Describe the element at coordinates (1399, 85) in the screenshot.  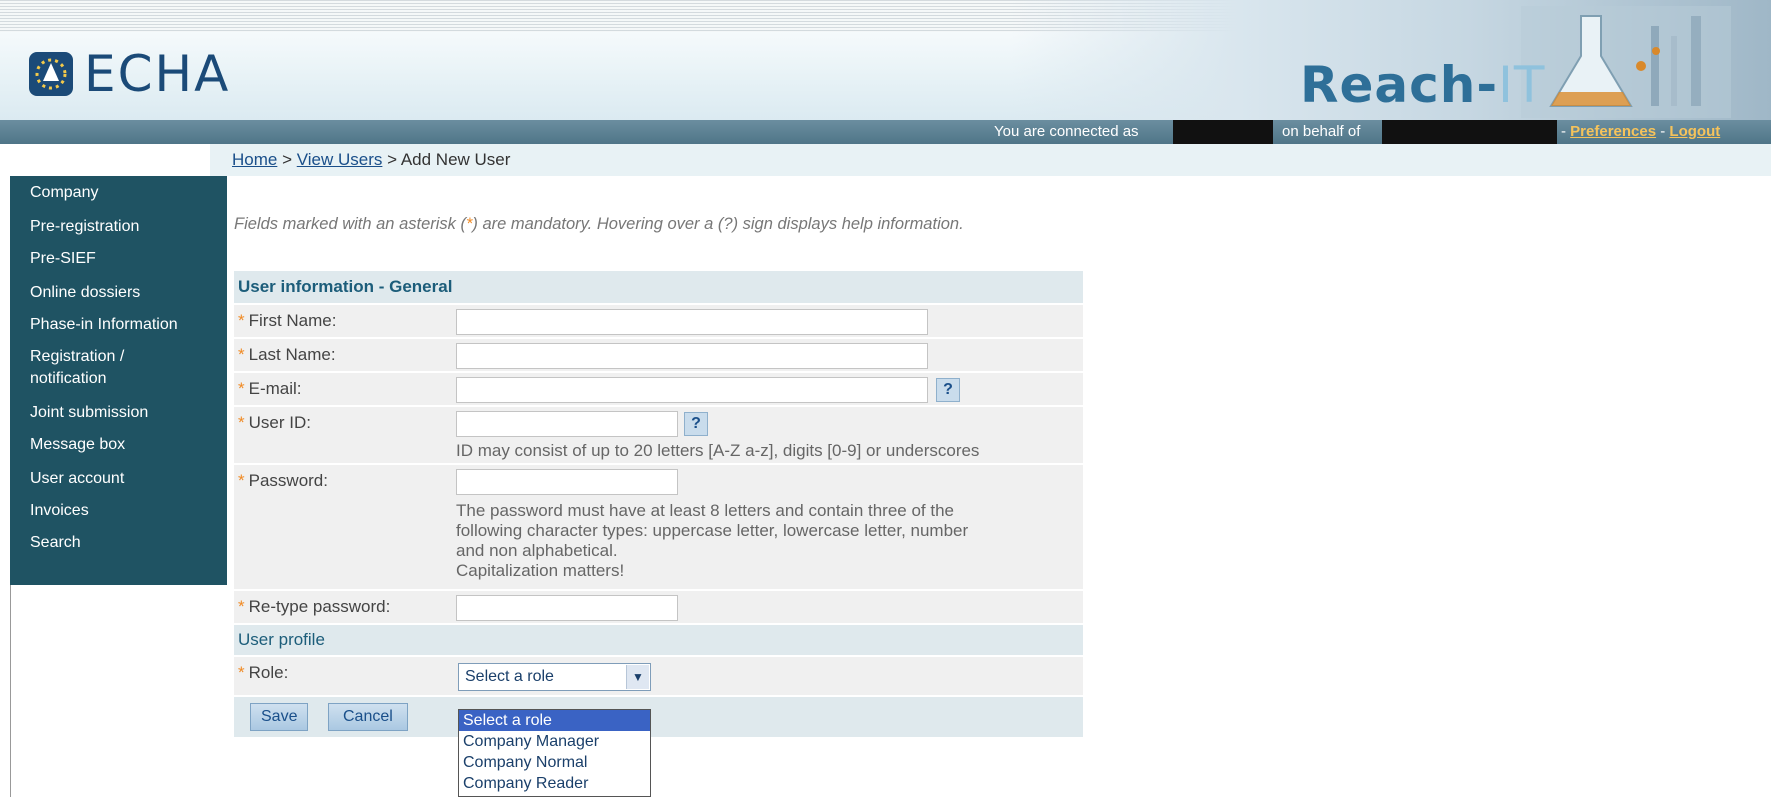
I see `reach-text-main: Reach-` at that location.